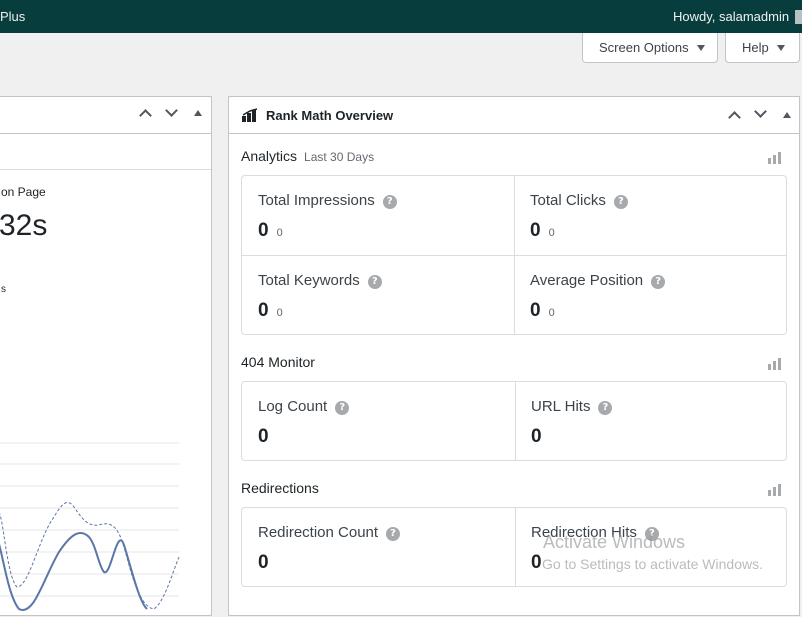 This screenshot has height=617, width=802. I want to click on total-clicks-diff: 0, so click(551, 233).